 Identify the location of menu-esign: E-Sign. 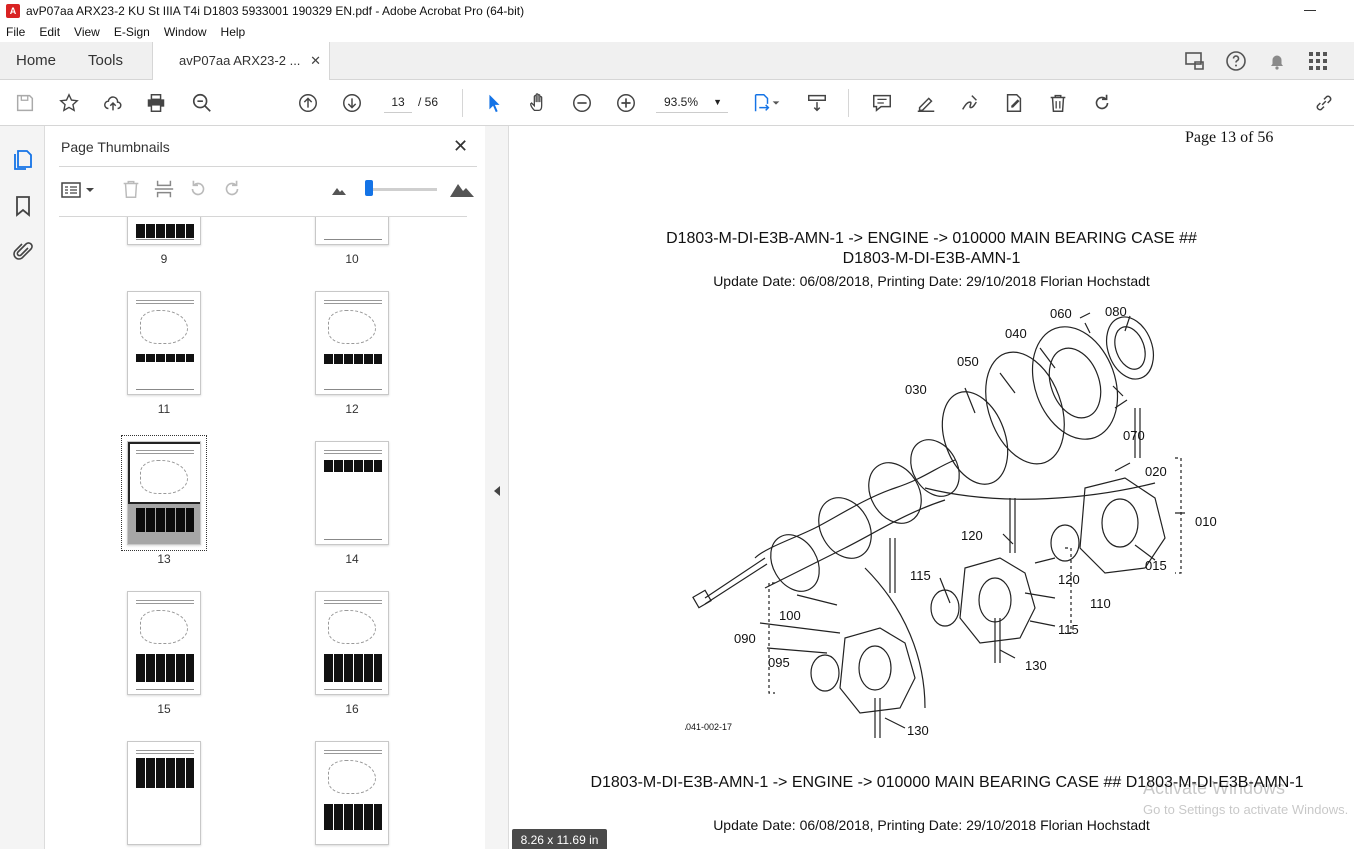
(132, 32).